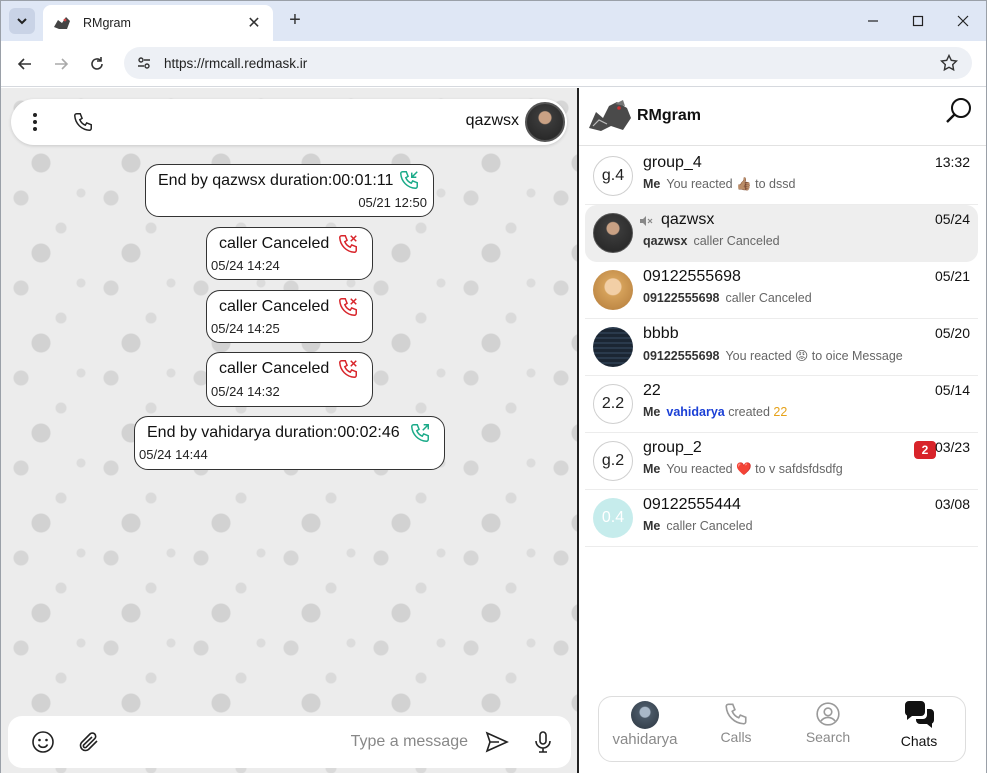 The image size is (987, 773). Describe the element at coordinates (645, 715) in the screenshot. I see `profile-avatar` at that location.